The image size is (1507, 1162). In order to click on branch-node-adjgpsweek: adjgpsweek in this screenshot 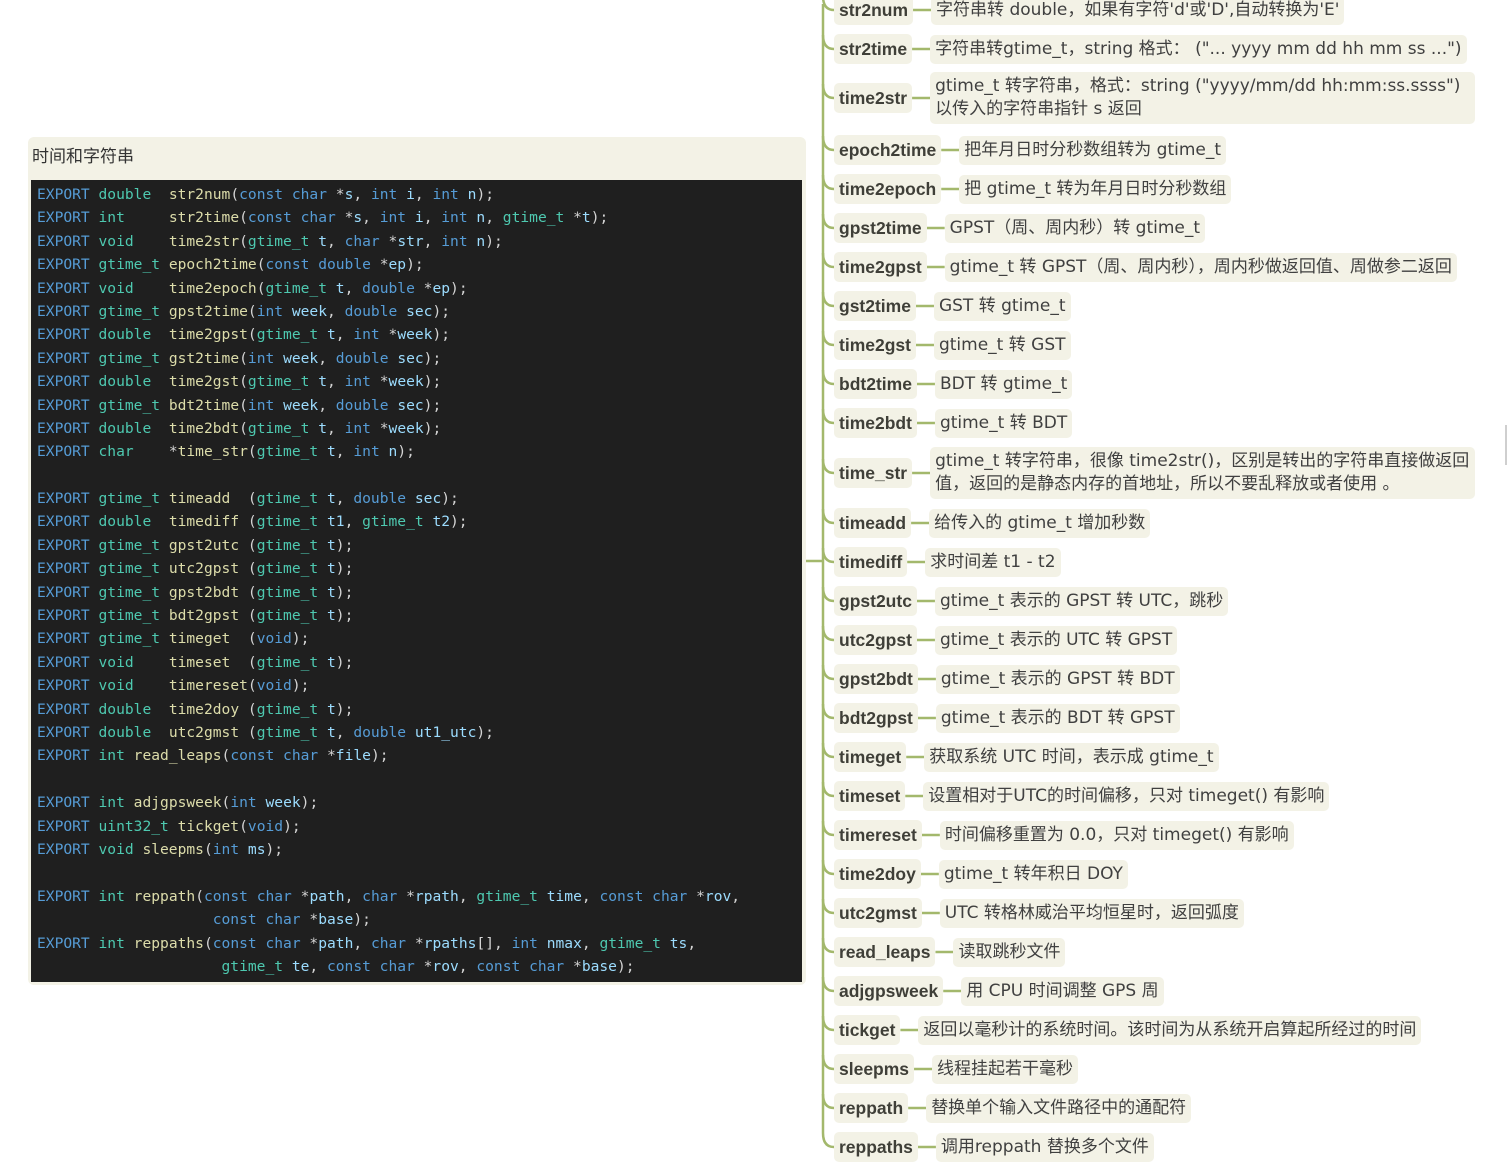, I will do `click(889, 991)`.